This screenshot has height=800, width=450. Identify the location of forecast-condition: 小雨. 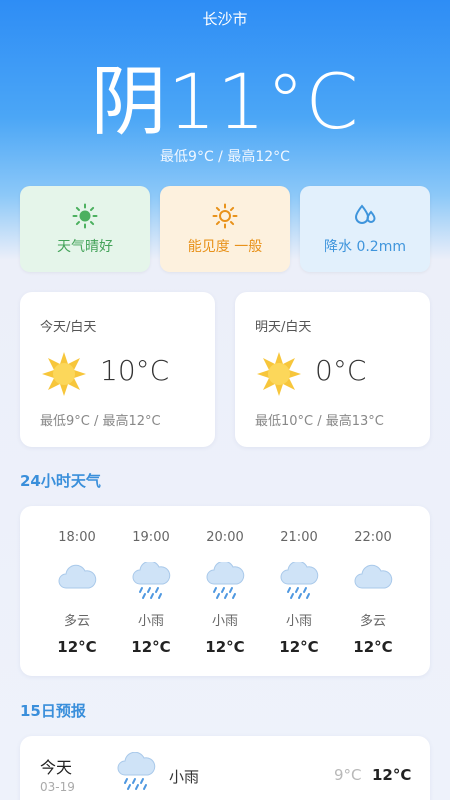
(184, 777).